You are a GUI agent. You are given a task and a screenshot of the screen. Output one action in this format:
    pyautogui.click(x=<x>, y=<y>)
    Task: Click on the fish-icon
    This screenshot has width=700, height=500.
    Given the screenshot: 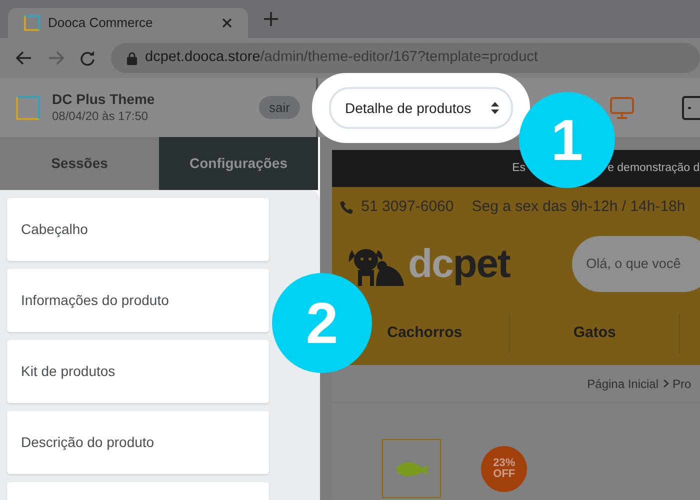 What is the action you would take?
    pyautogui.click(x=412, y=469)
    